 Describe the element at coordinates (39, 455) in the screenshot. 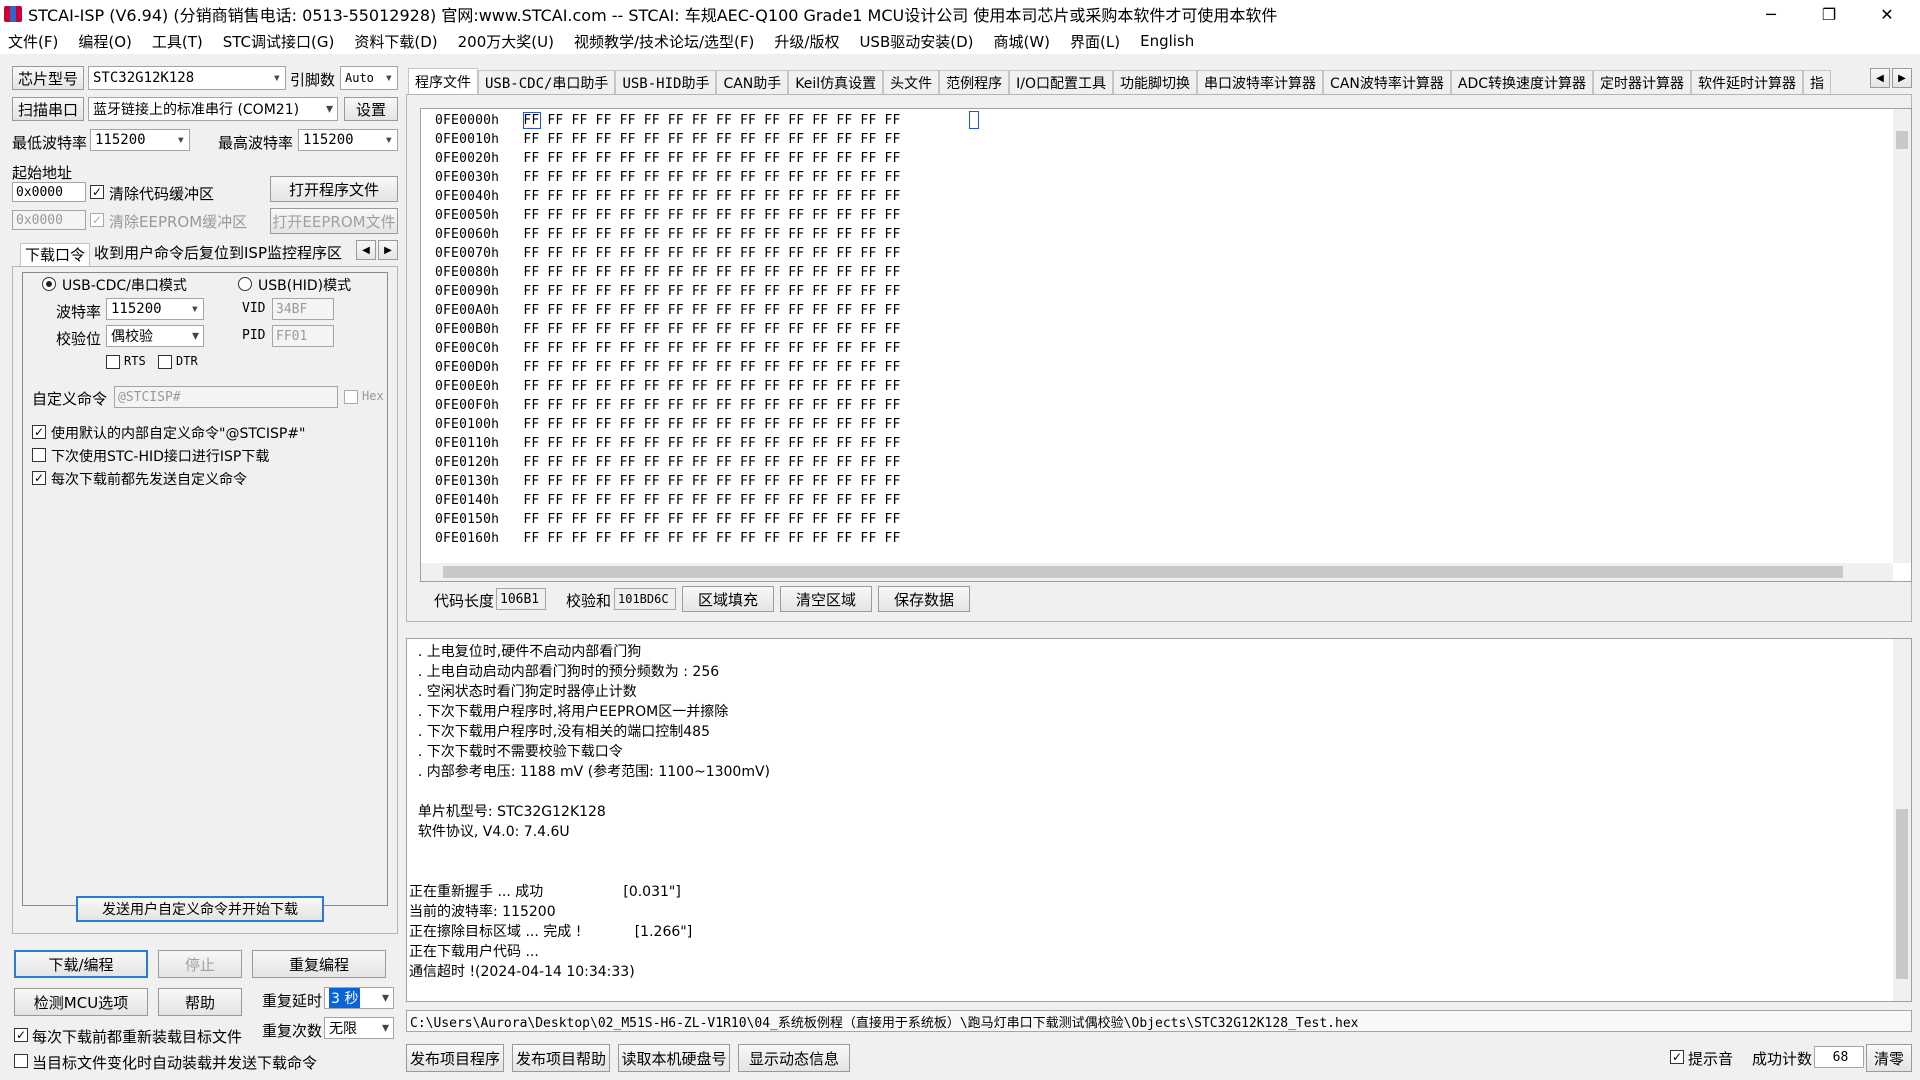

I see `use-hid-next-checkbox` at that location.